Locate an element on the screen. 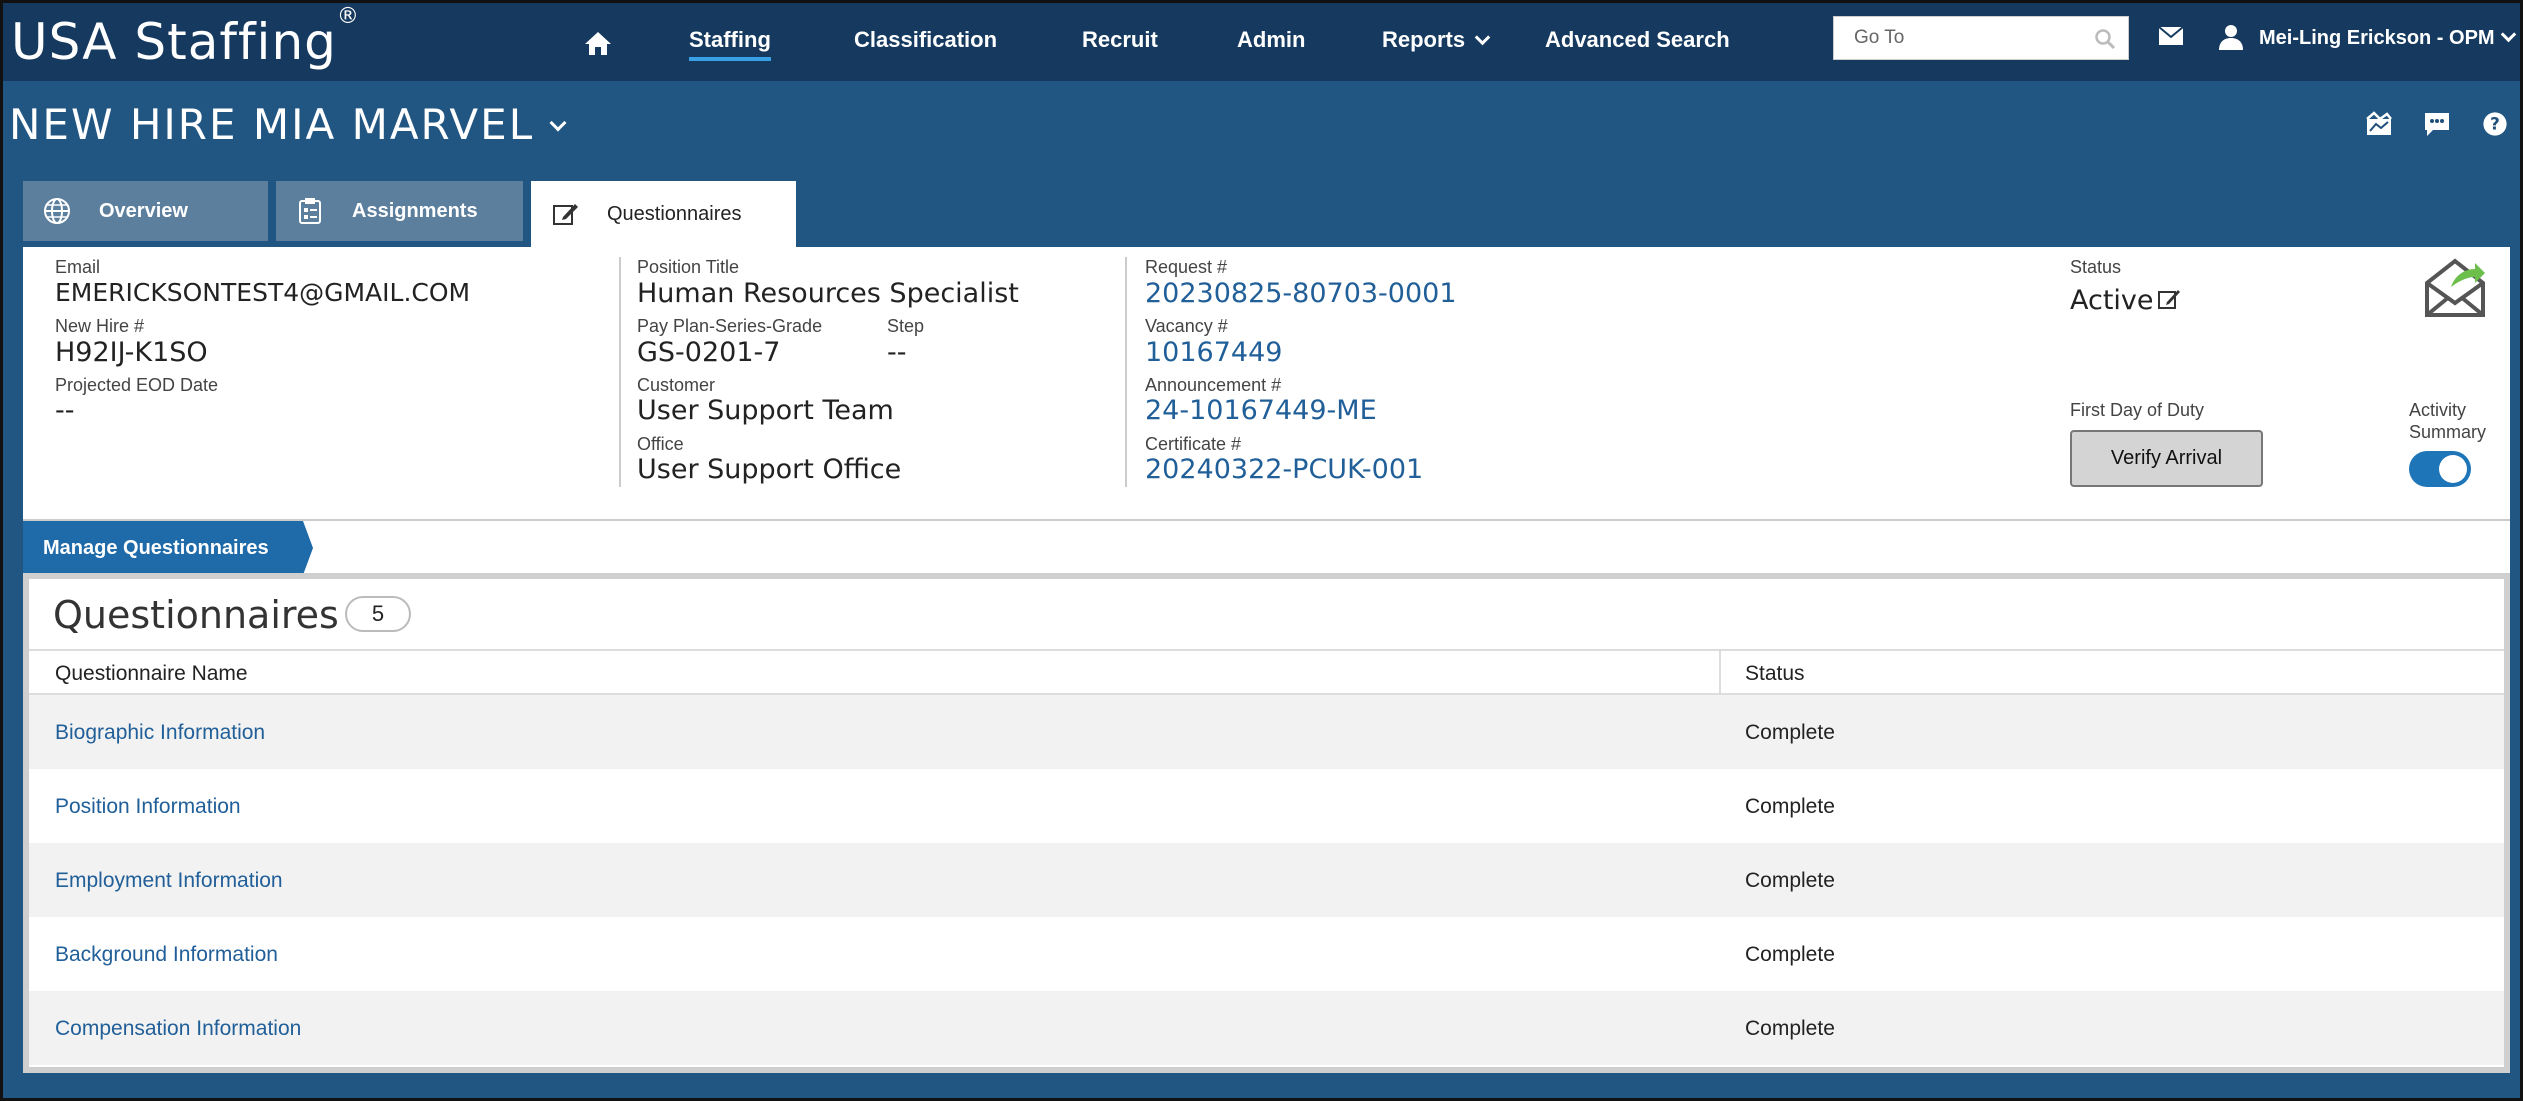 The height and width of the screenshot is (1101, 2523). tab-questionnaires-label: Questionnaires is located at coordinates (674, 213).